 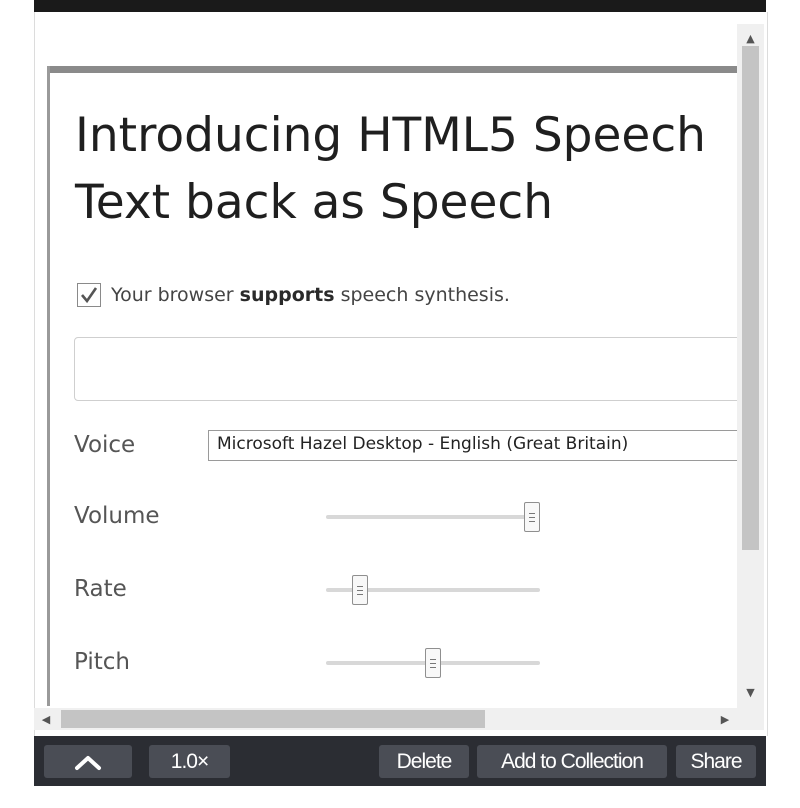 What do you see at coordinates (314, 202) in the screenshot?
I see `page-heading-line-2: Text back as Speech` at bounding box center [314, 202].